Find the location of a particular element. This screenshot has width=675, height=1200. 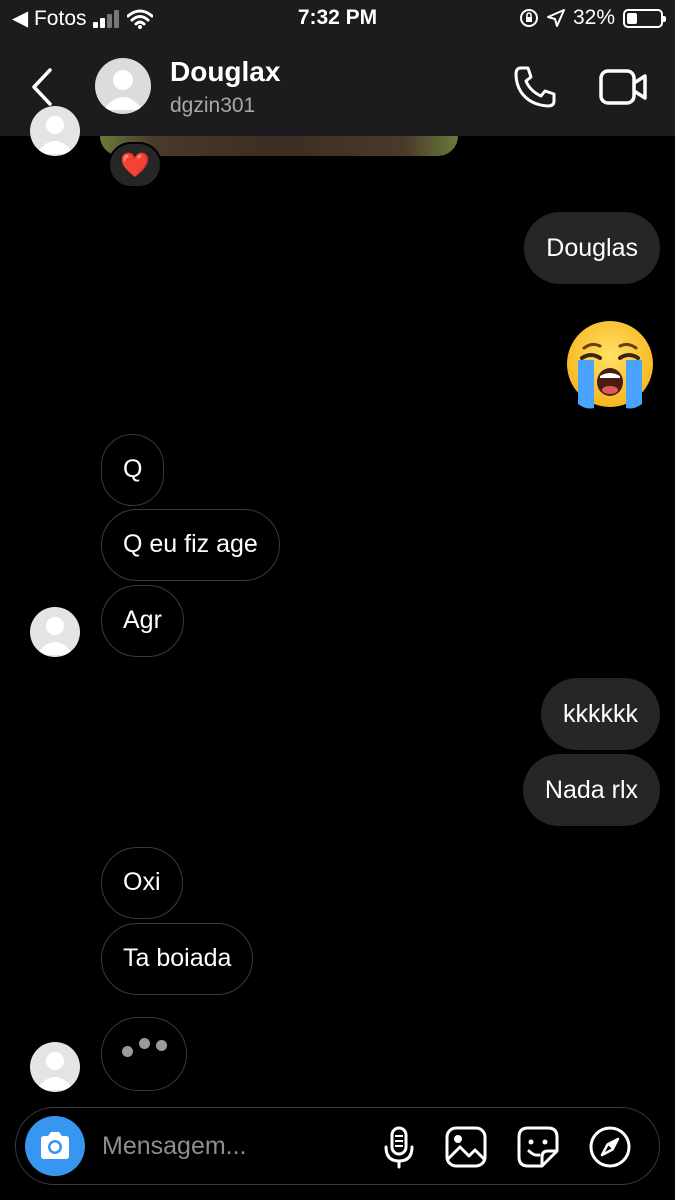

camera-icon is located at coordinates (55, 1145).